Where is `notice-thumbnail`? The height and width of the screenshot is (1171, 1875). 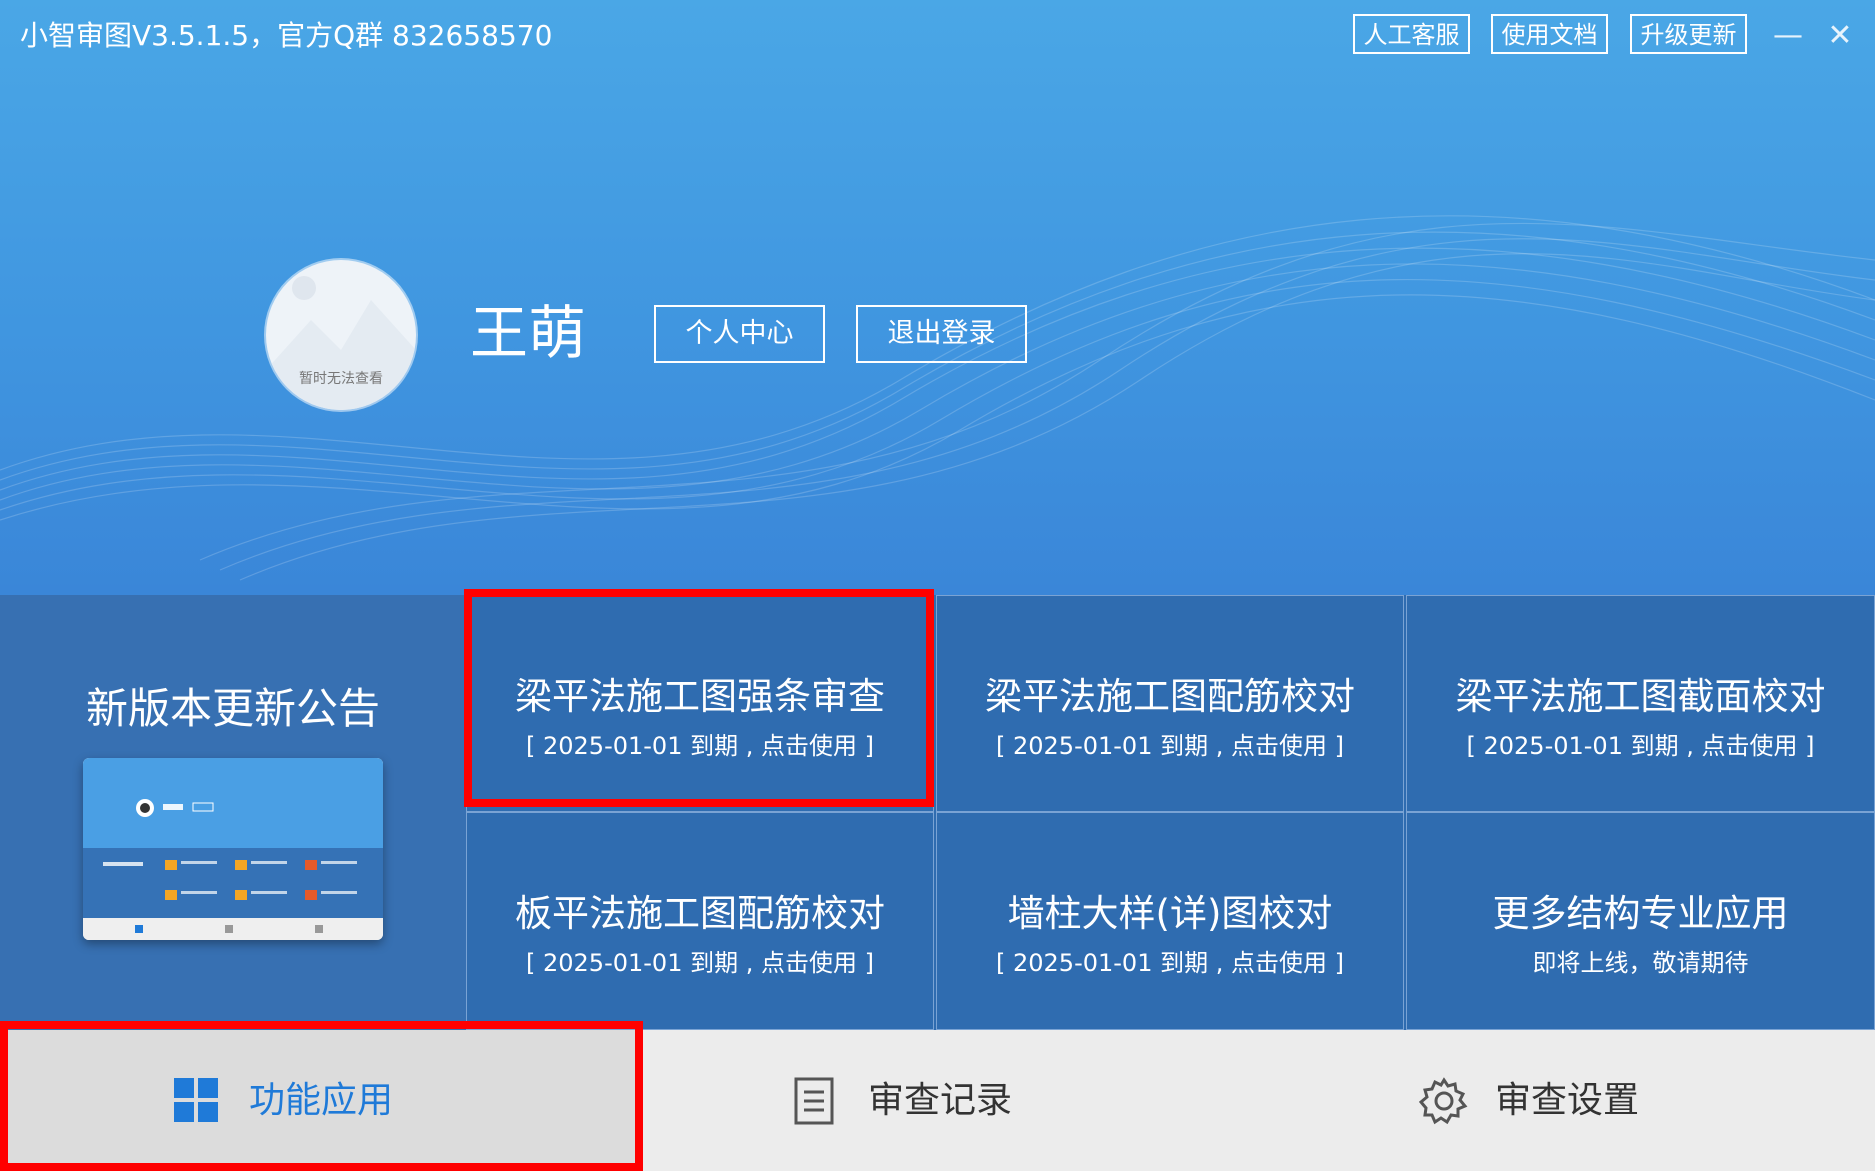
notice-thumbnail is located at coordinates (233, 849).